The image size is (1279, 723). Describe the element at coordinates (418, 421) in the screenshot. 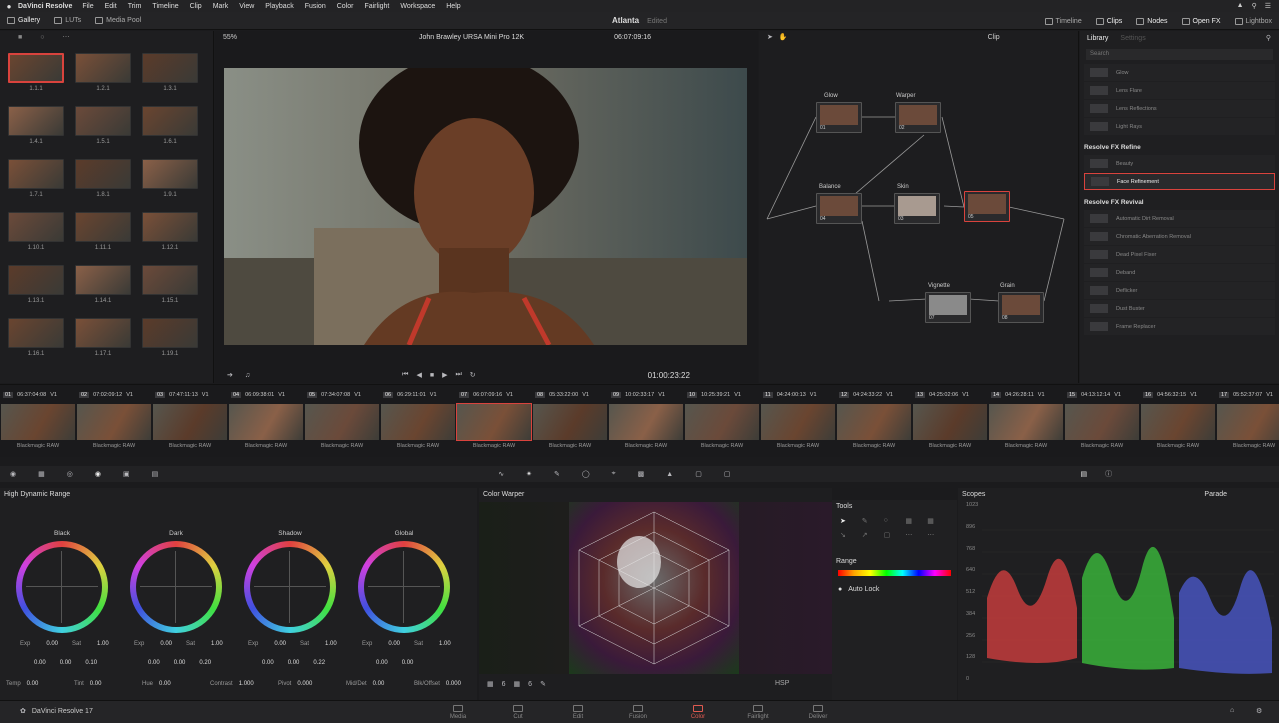

I see `timeline-clip: 06 06:29:11:01 V1 Blackmagic RAW` at that location.